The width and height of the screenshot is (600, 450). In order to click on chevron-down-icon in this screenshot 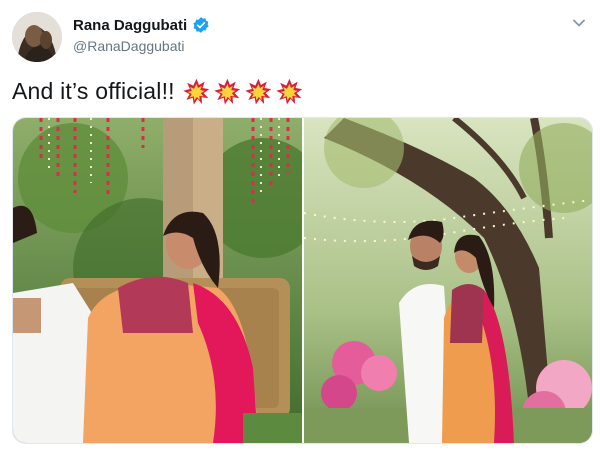, I will do `click(579, 23)`.